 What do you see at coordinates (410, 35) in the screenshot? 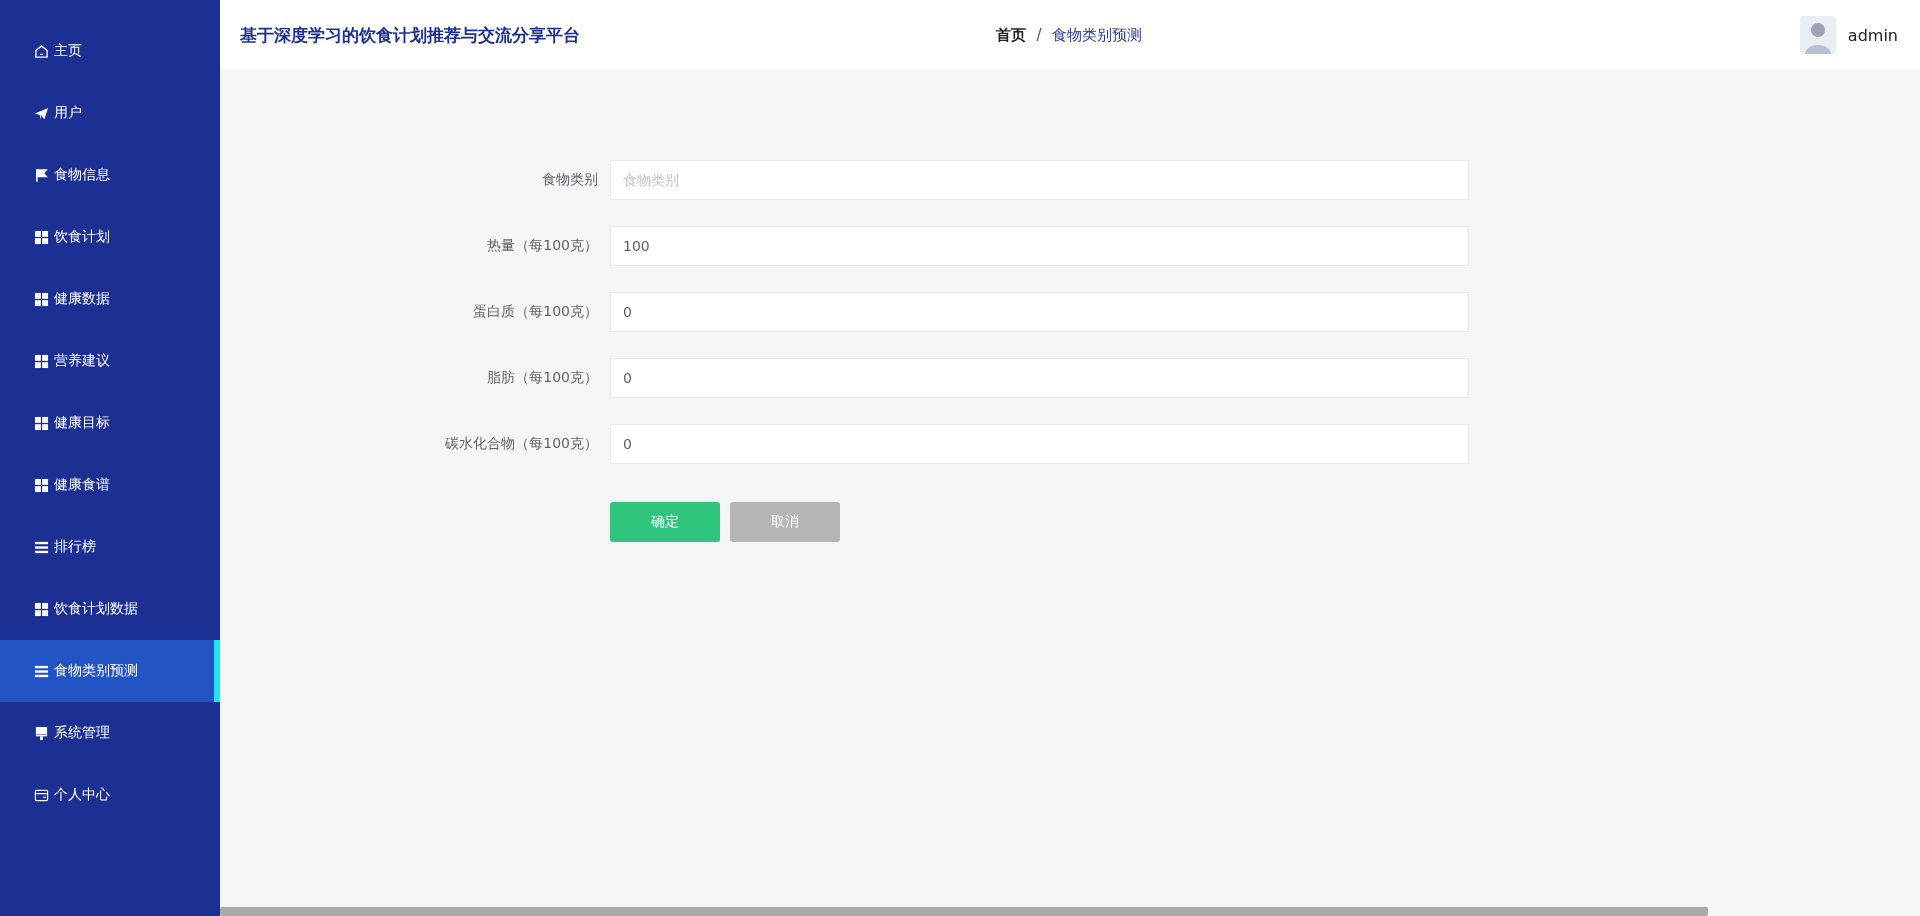
I see `app-title: 基于深度学习的饮食计划推荐与交流分享平台` at bounding box center [410, 35].